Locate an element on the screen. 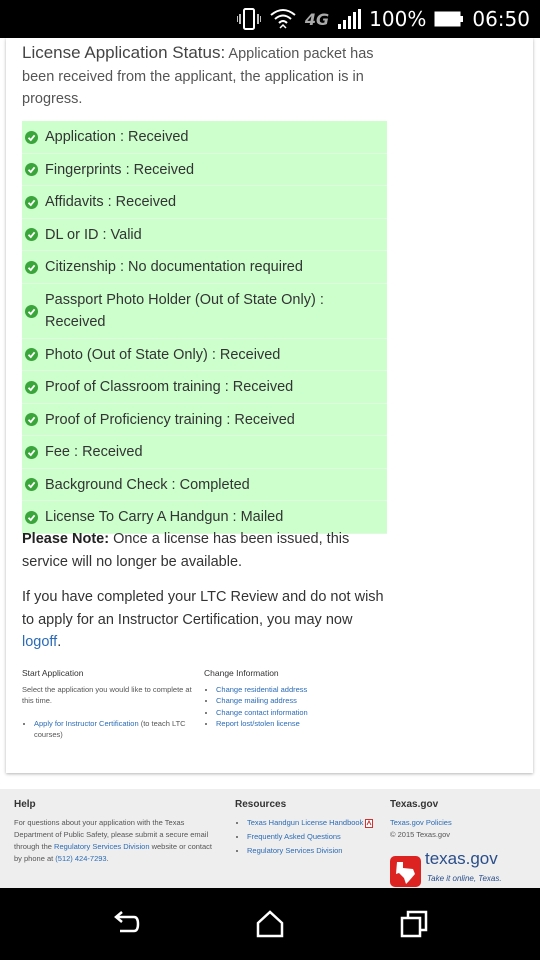 Image resolution: width=540 pixels, height=960 pixels. back-icon is located at coordinates (126, 924).